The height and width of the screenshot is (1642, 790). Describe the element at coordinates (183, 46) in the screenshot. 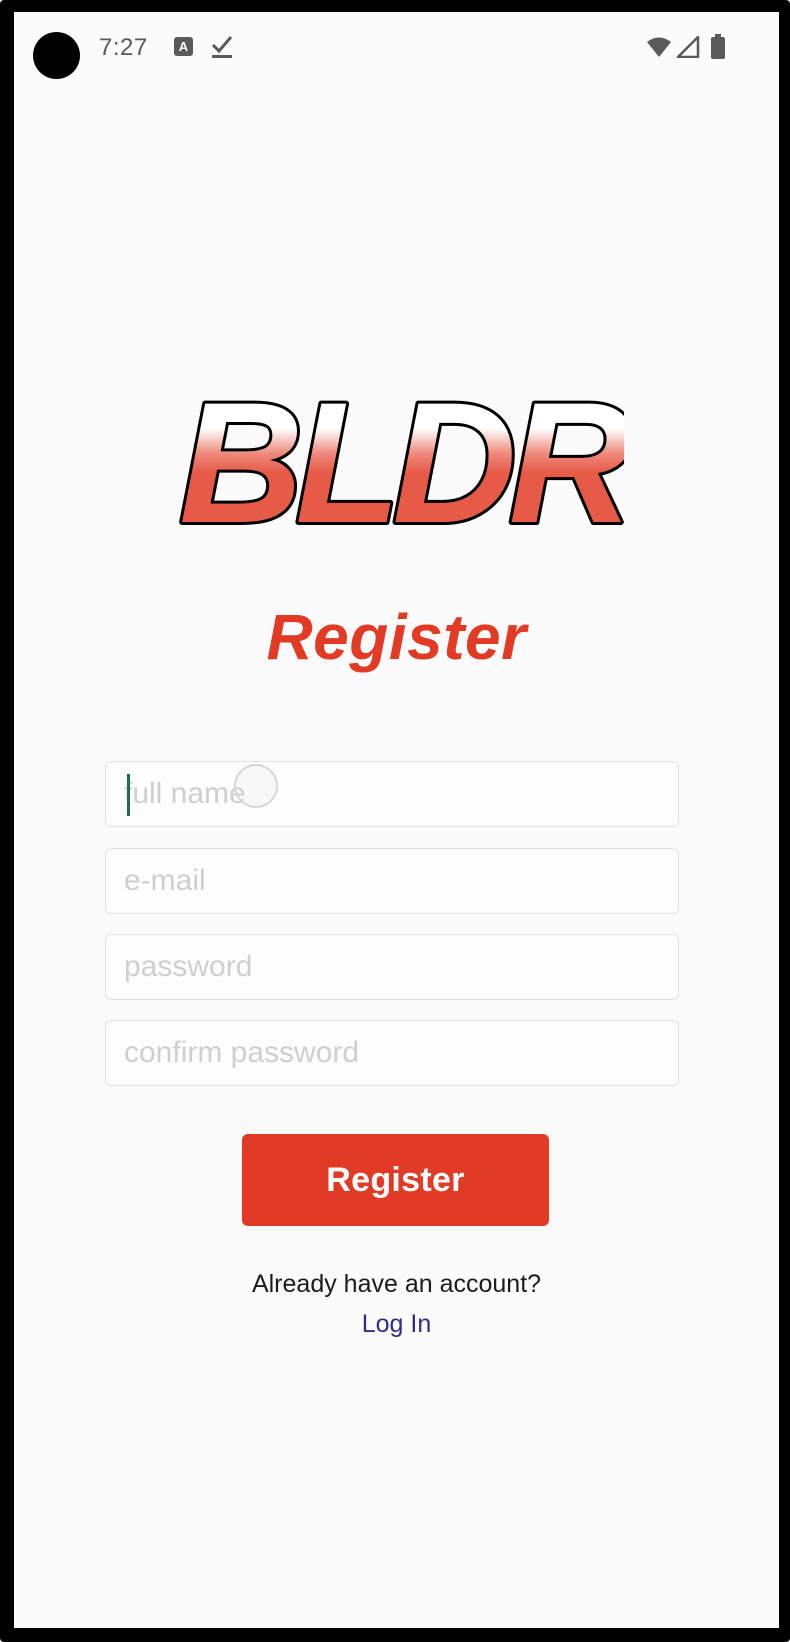

I see `font-a-icon: A` at that location.